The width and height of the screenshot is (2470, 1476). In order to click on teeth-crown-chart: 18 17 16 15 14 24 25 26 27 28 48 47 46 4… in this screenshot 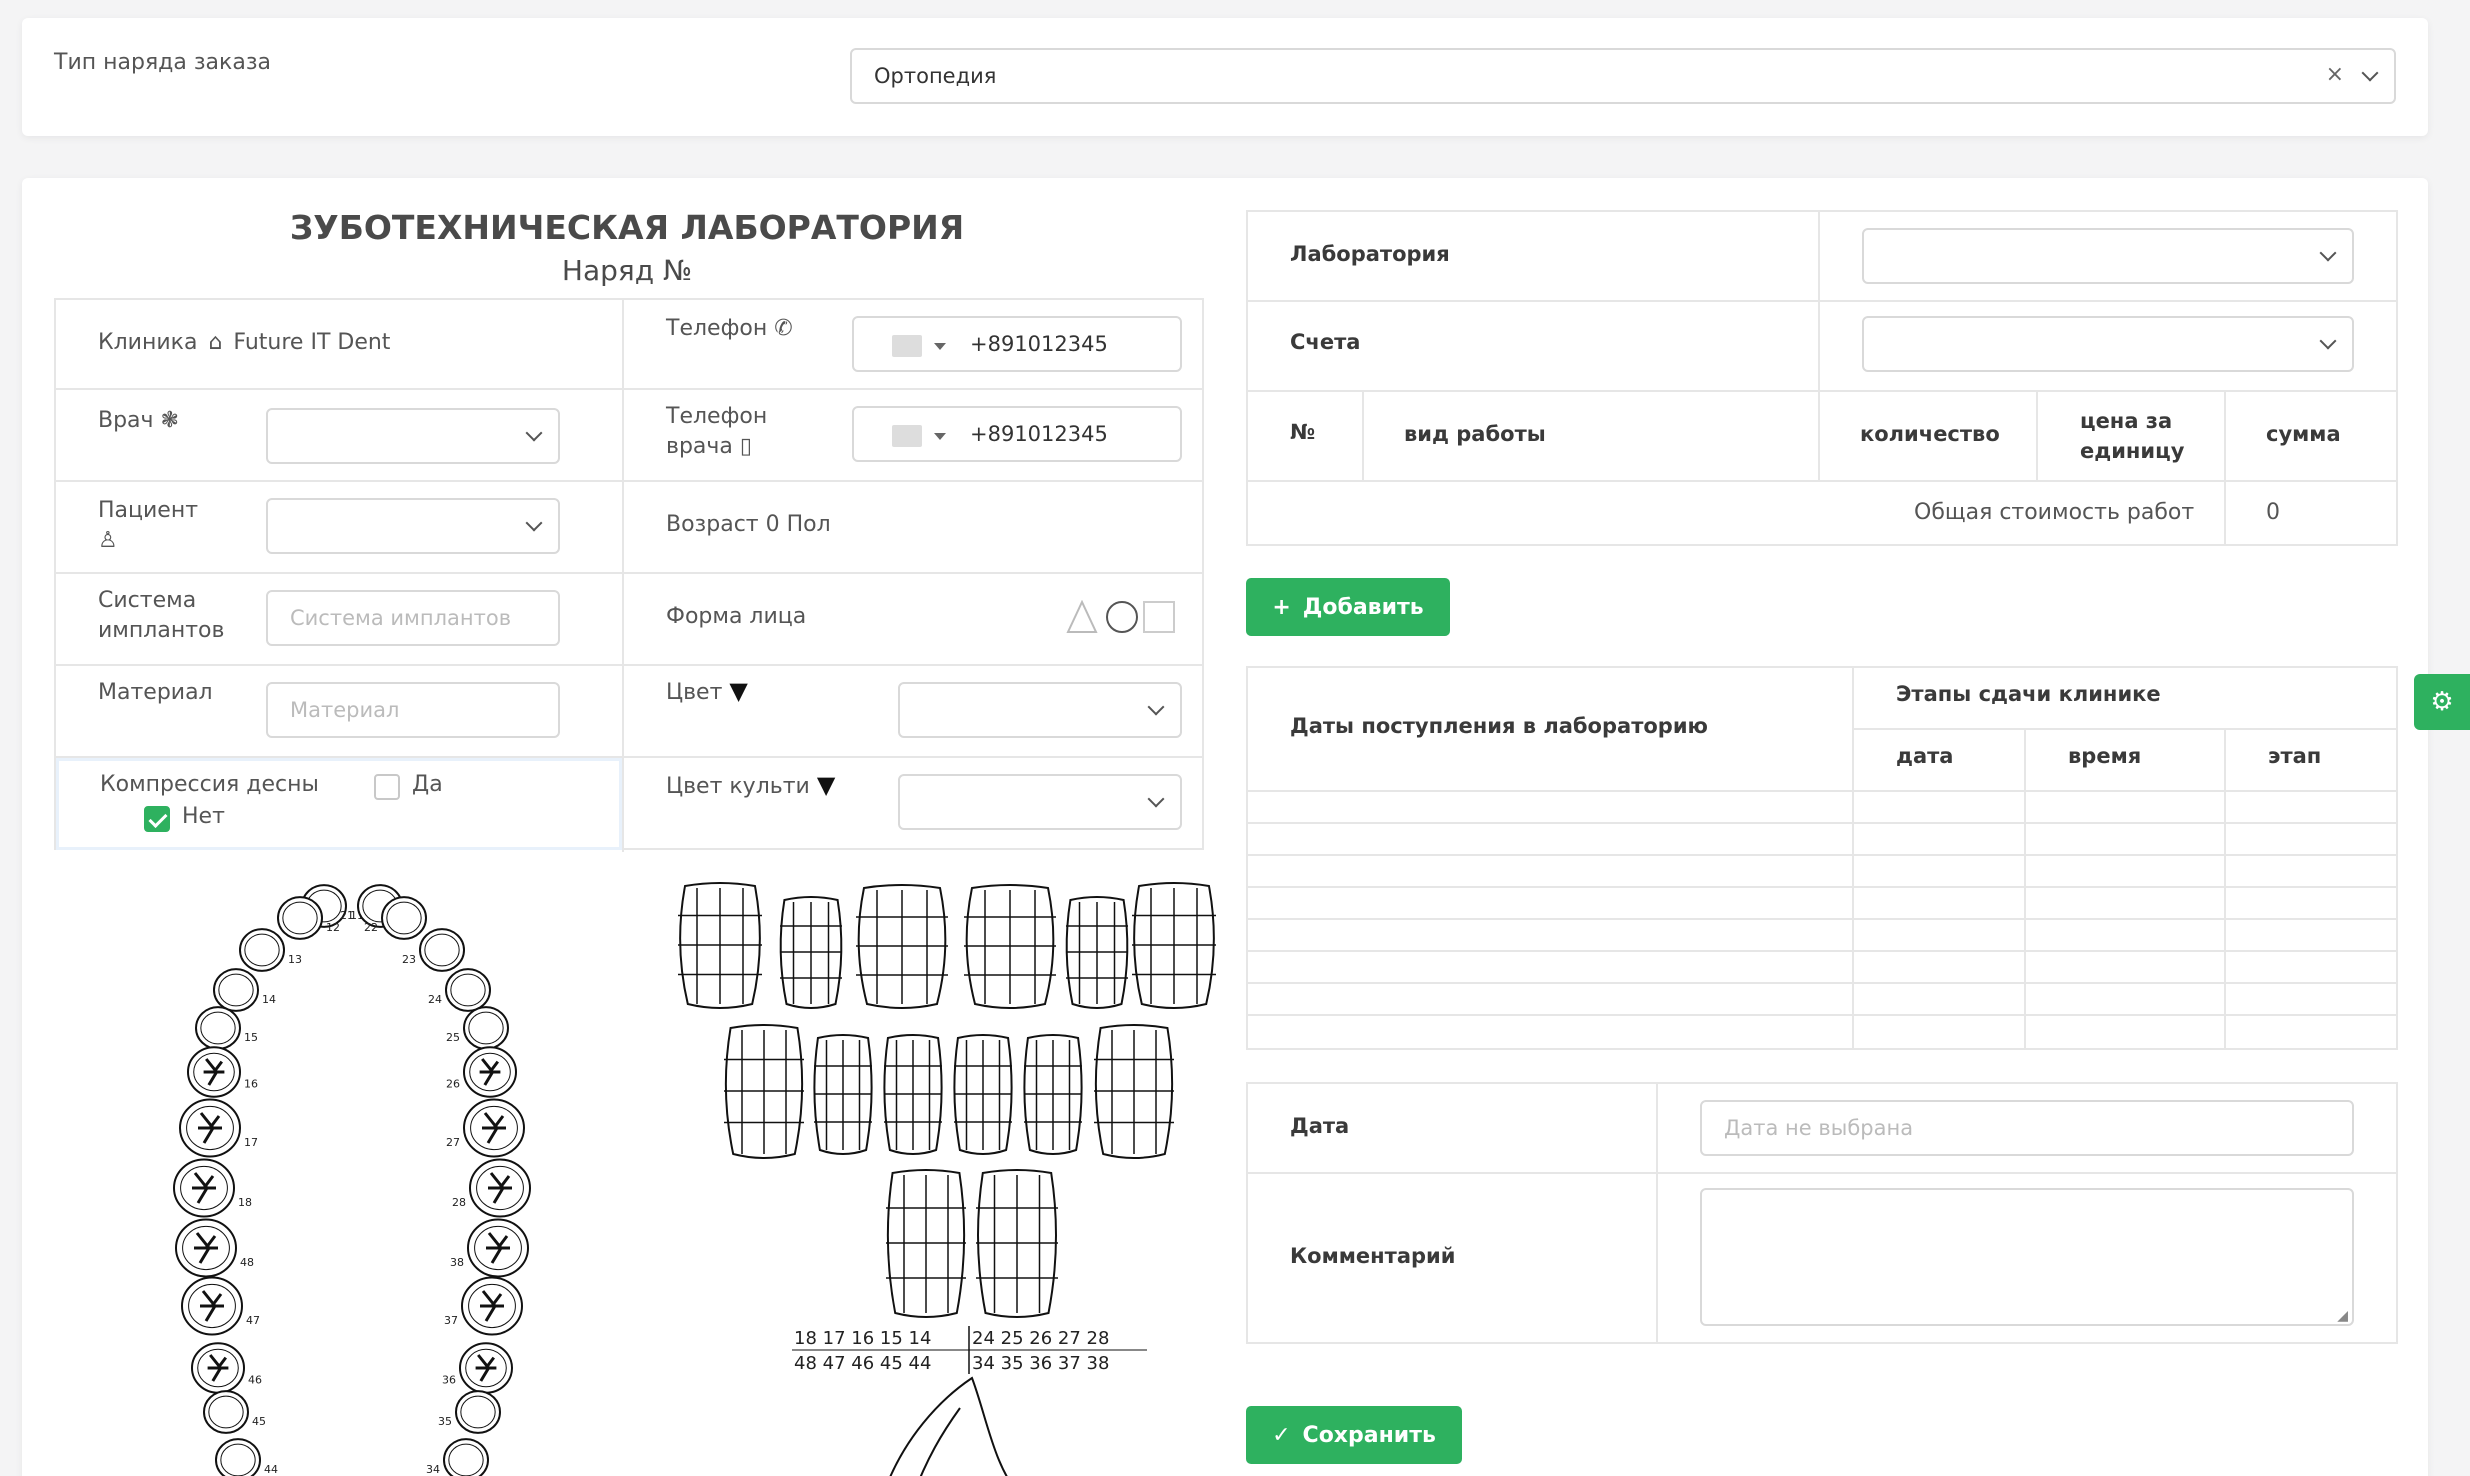, I will do `click(937, 1177)`.